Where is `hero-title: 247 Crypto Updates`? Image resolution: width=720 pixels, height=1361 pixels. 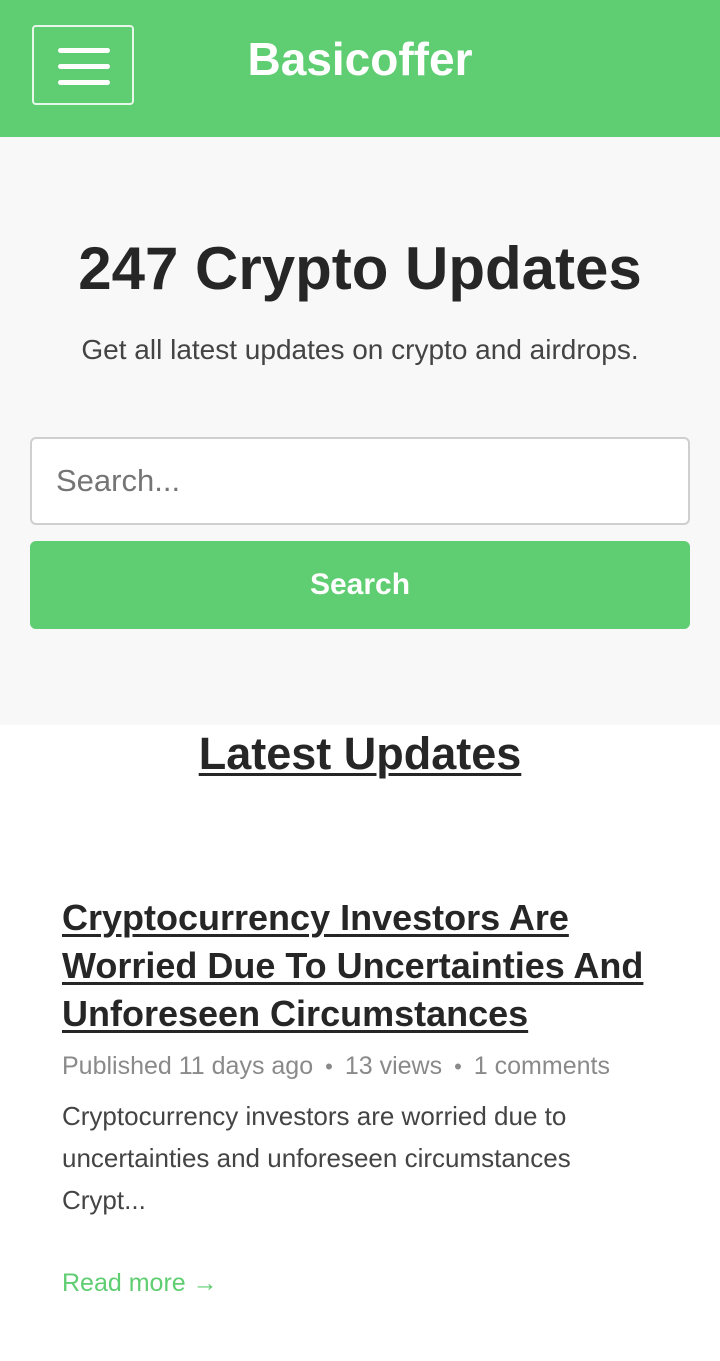 hero-title: 247 Crypto Updates is located at coordinates (360, 268).